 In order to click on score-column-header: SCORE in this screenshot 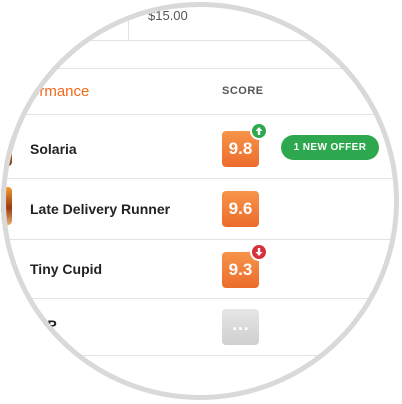, I will do `click(243, 91)`.